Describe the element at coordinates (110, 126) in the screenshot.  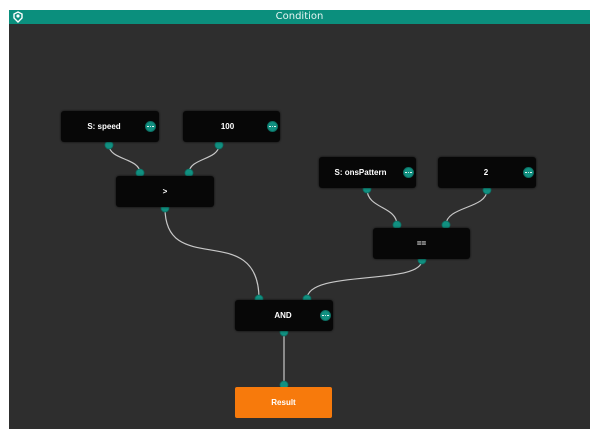
I see `node-speed: S: speed` at that location.